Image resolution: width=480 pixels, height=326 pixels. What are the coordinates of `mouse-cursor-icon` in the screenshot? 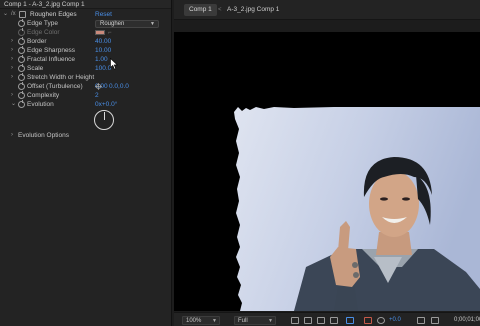 It's located at (114, 64).